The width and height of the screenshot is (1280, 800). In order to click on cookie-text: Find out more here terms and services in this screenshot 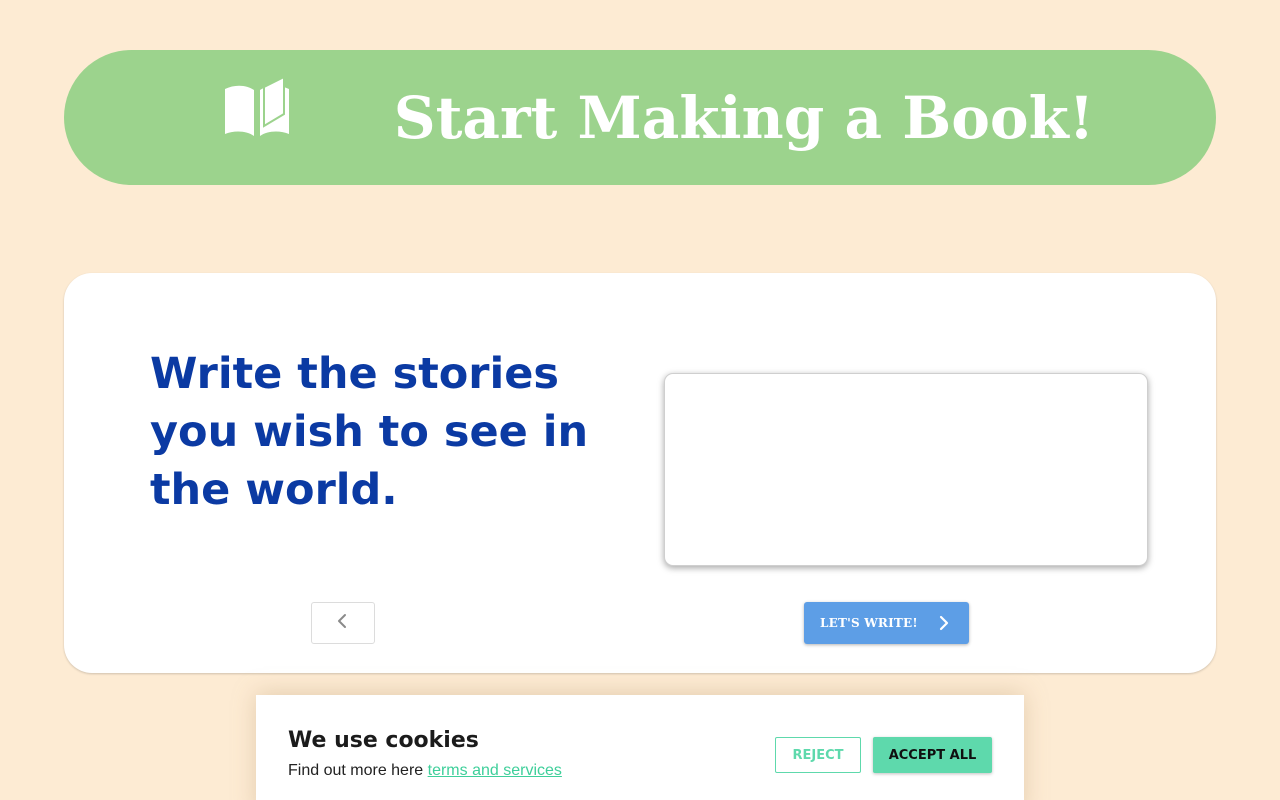, I will do `click(425, 771)`.